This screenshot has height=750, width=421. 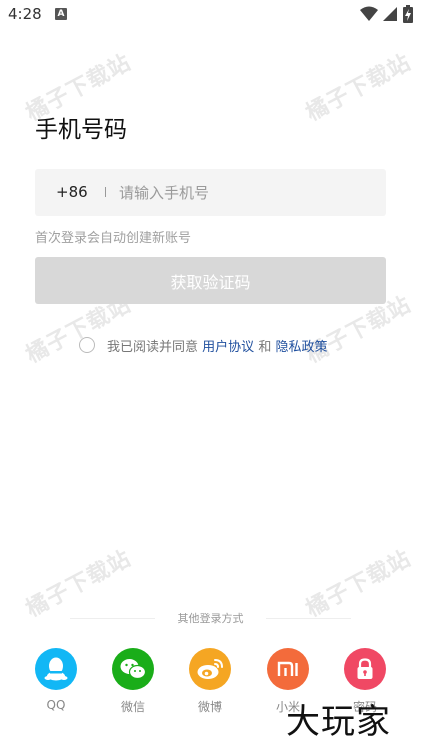 I want to click on watermark: 橘子下载站, so click(x=359, y=88).